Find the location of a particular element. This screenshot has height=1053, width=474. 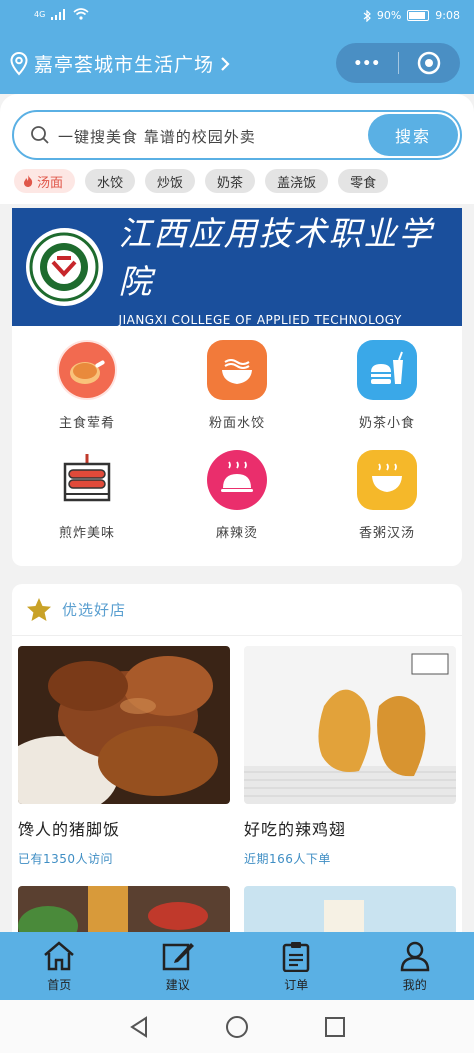

featured-title: 优选好店 is located at coordinates (94, 610).